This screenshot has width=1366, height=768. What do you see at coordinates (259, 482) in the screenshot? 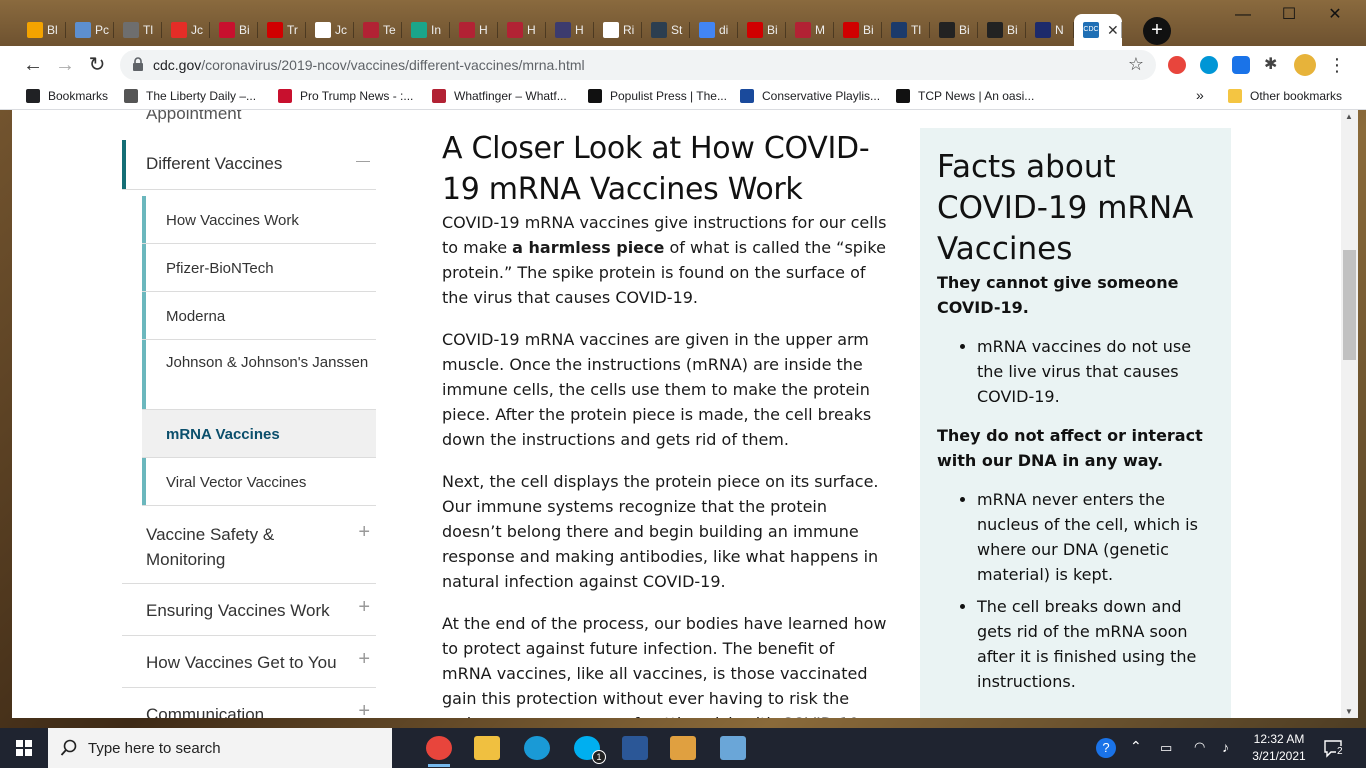
I see `nav-subitem: Viral Vector Vaccines` at bounding box center [259, 482].